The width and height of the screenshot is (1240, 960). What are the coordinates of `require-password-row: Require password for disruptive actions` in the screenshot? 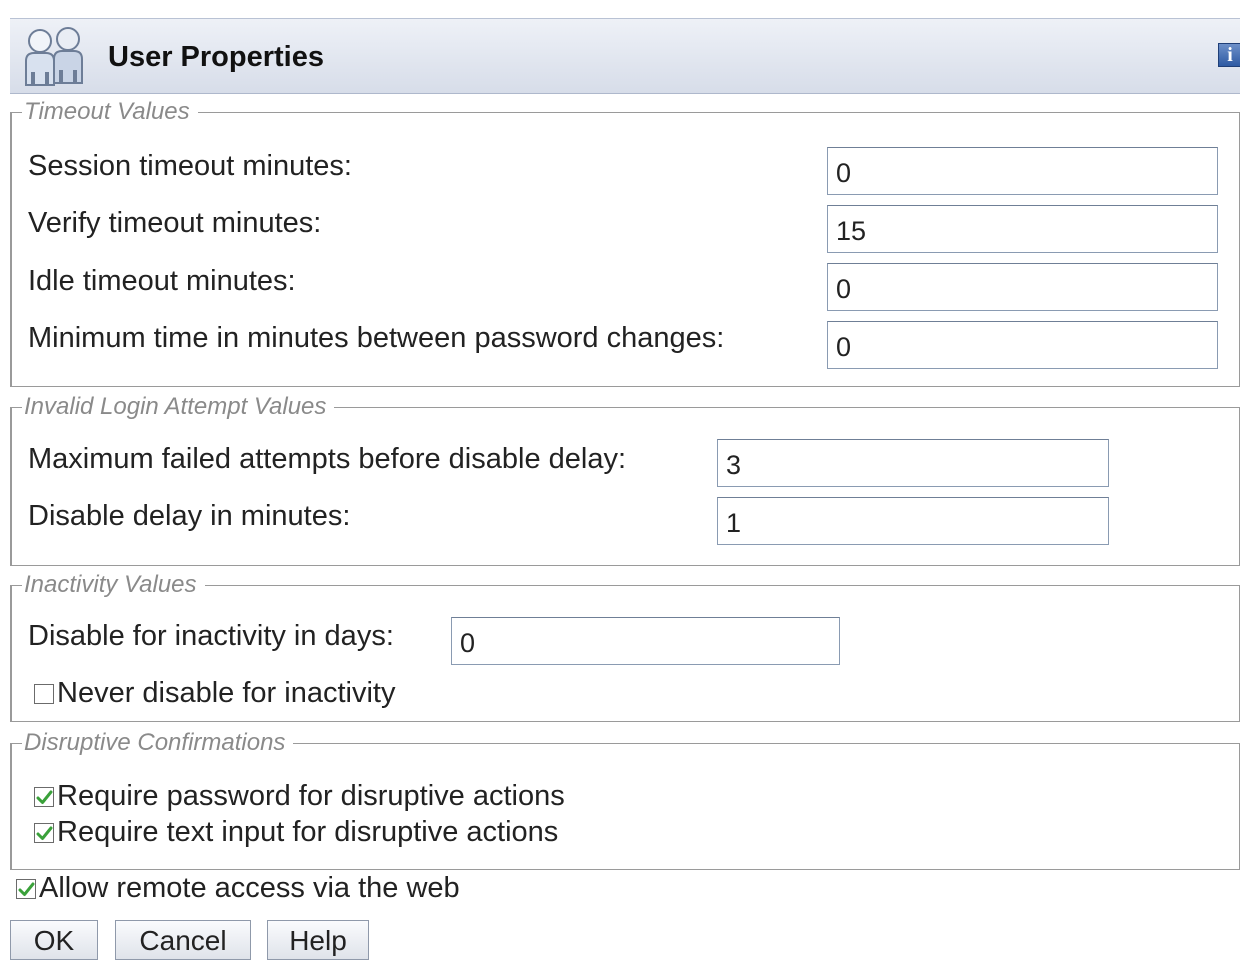 It's located at (299, 796).